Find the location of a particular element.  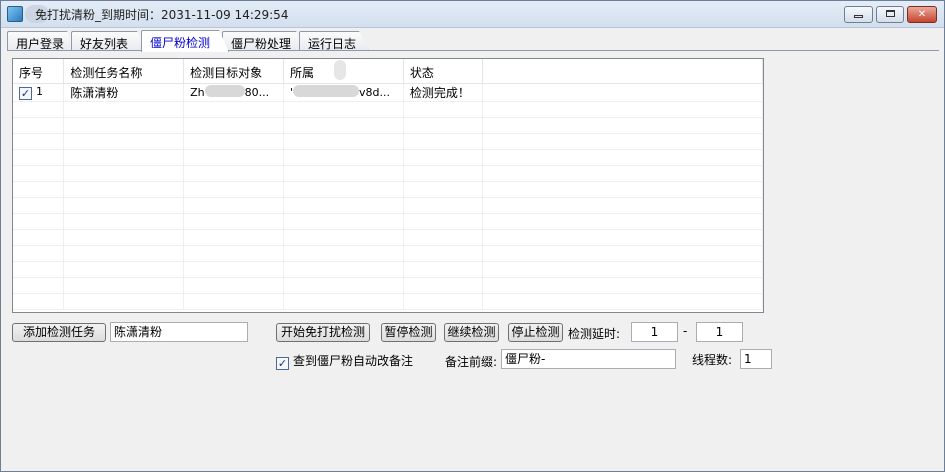

threads-label: 线程数: is located at coordinates (712, 360).